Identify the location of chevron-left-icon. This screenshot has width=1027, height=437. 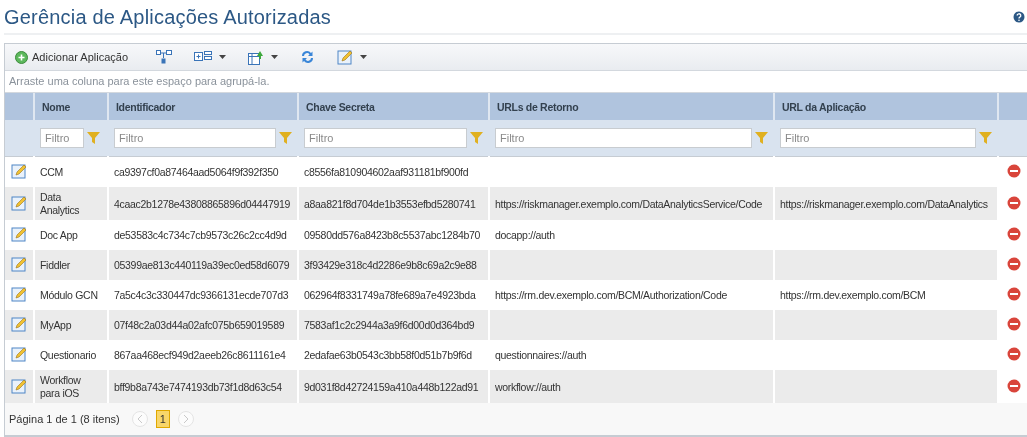
(139, 419).